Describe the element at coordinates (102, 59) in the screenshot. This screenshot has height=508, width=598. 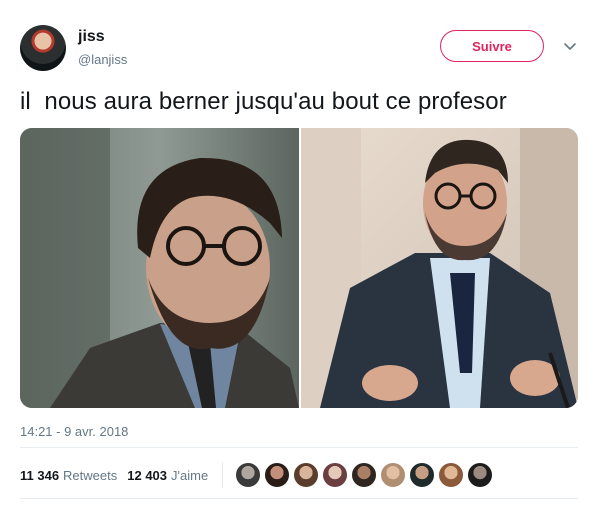
I see `author-handle: @lanjiss` at that location.